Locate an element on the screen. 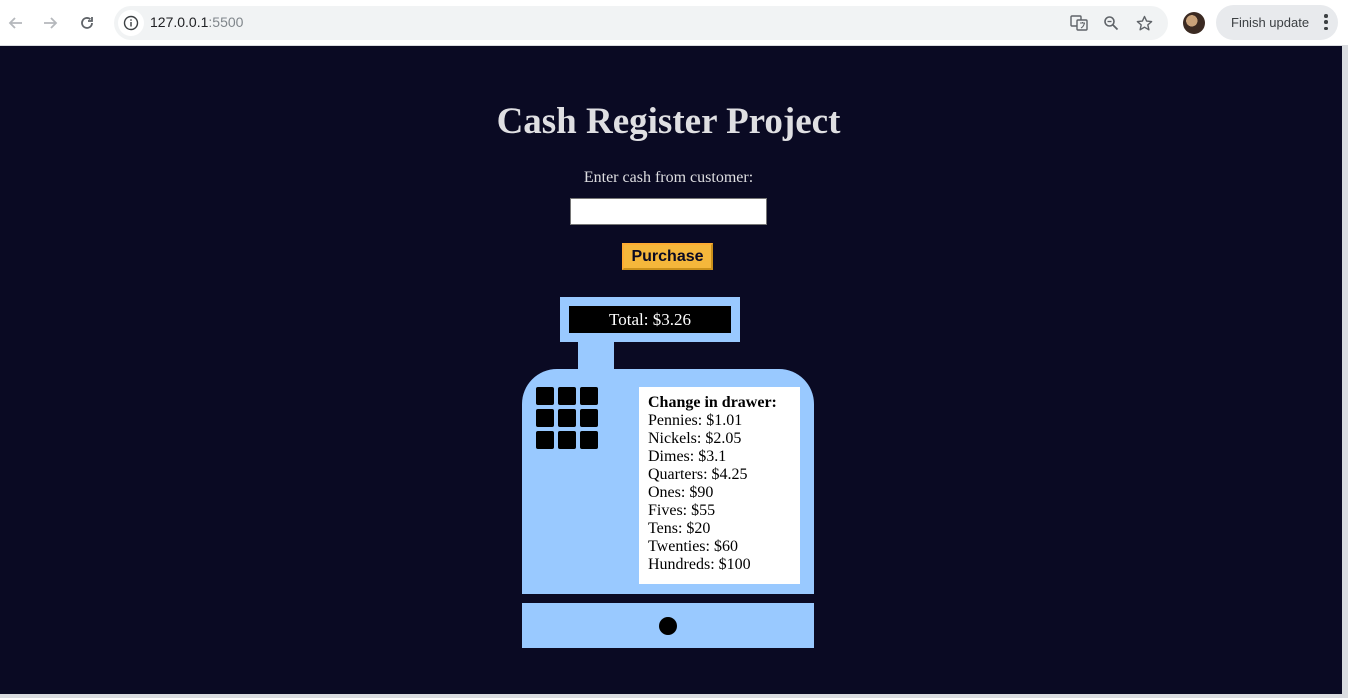 This screenshot has height=698, width=1348. back-arrow-icon is located at coordinates (16, 23).